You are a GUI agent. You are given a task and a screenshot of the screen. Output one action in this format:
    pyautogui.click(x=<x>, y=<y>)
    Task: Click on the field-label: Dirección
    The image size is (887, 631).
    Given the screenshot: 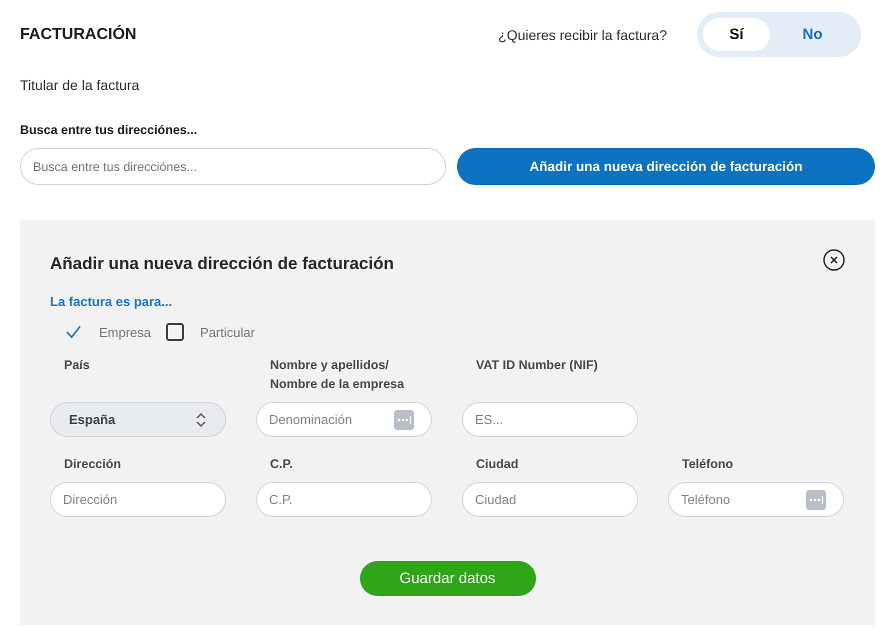 What is the action you would take?
    pyautogui.click(x=92, y=464)
    